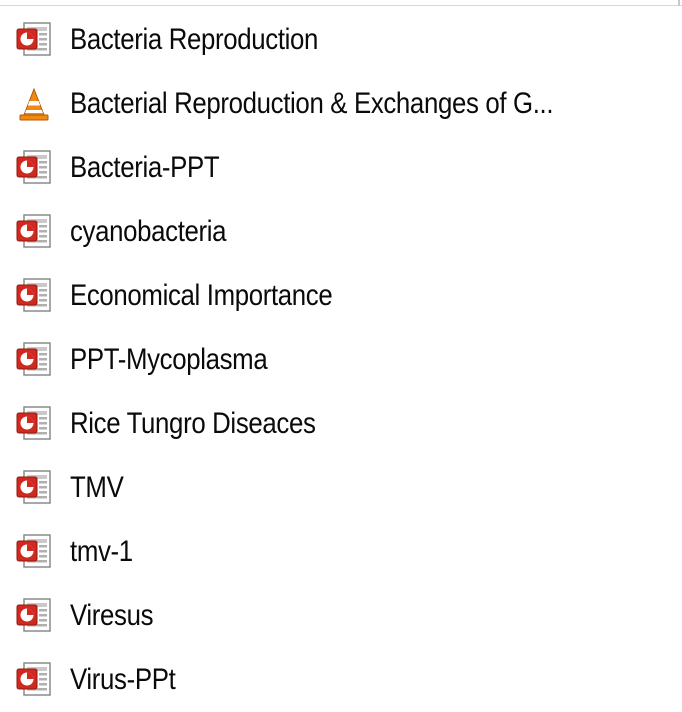  I want to click on file-name: Viresus, so click(112, 615).